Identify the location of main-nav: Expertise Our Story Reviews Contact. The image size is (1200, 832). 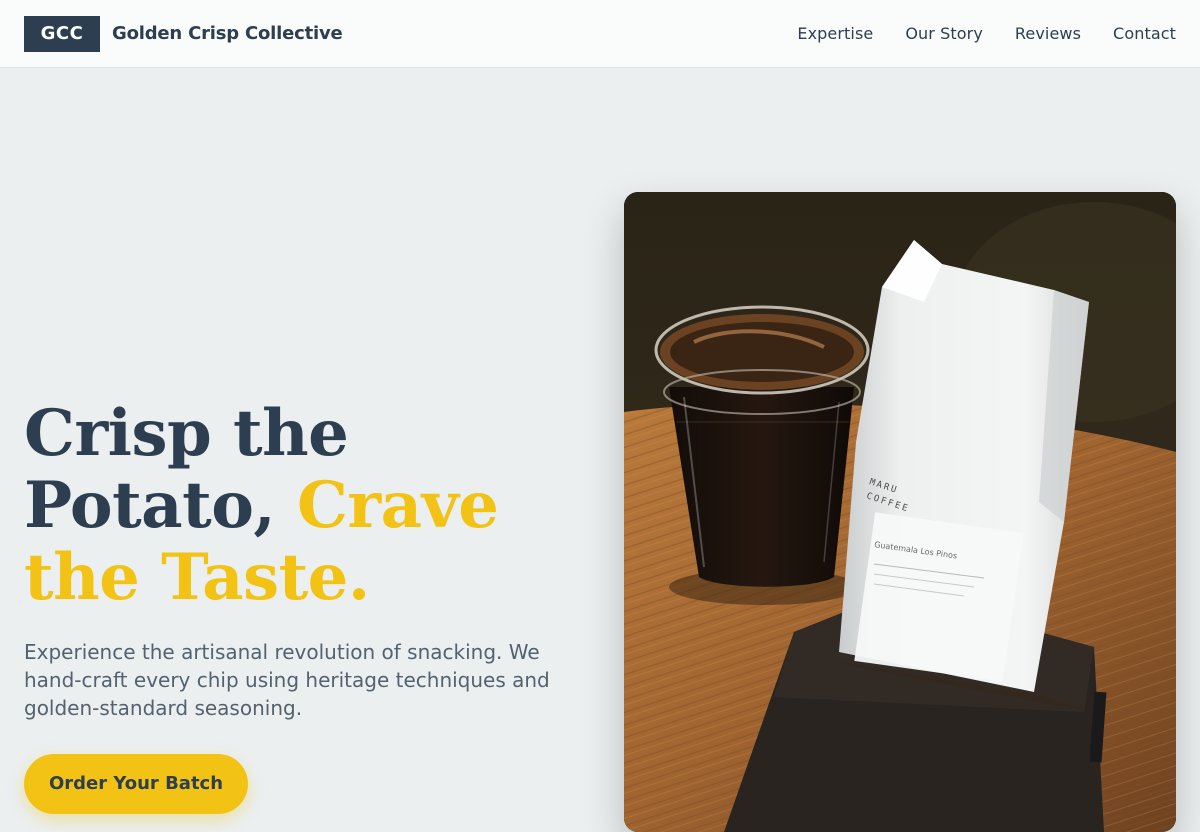
(986, 33).